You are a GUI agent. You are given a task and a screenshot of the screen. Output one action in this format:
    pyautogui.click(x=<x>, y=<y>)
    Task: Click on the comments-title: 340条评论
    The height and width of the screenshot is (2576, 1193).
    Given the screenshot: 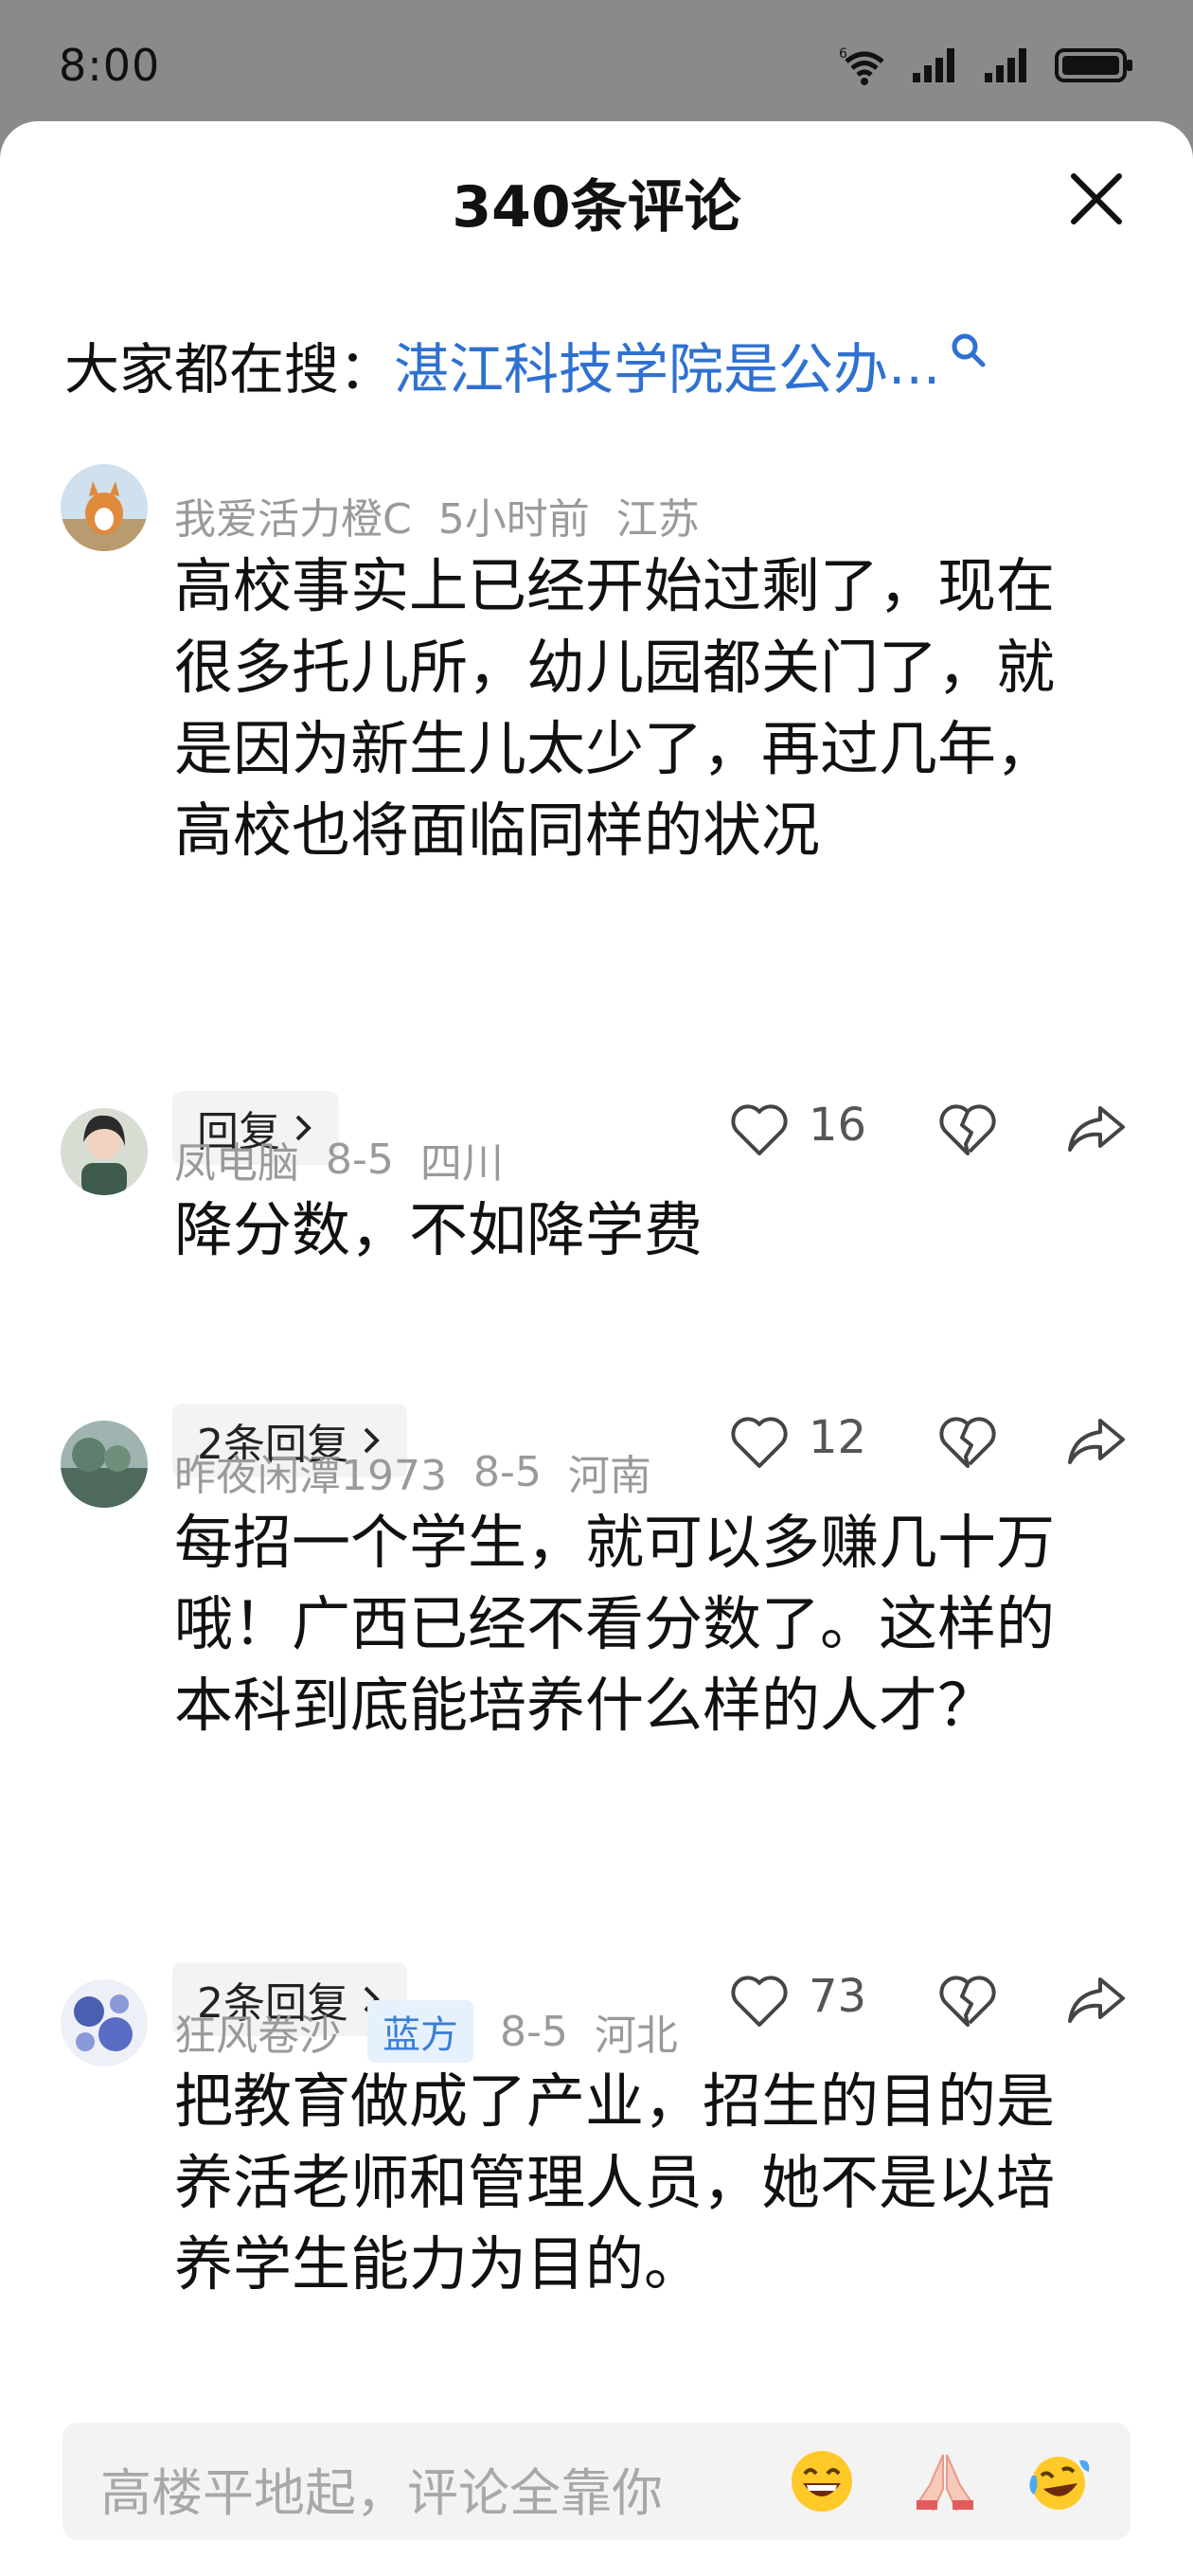 What is the action you would take?
    pyautogui.click(x=596, y=207)
    